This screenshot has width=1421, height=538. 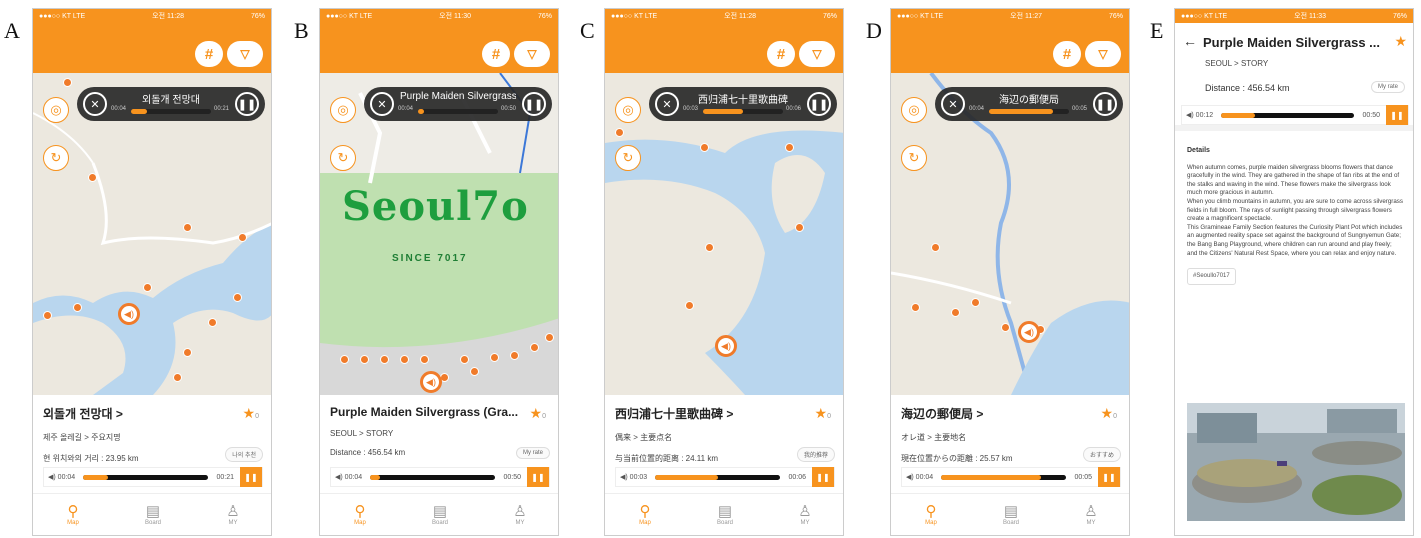 What do you see at coordinates (725, 413) in the screenshot?
I see `place-name: 西归浦七十里歌曲碑 >` at bounding box center [725, 413].